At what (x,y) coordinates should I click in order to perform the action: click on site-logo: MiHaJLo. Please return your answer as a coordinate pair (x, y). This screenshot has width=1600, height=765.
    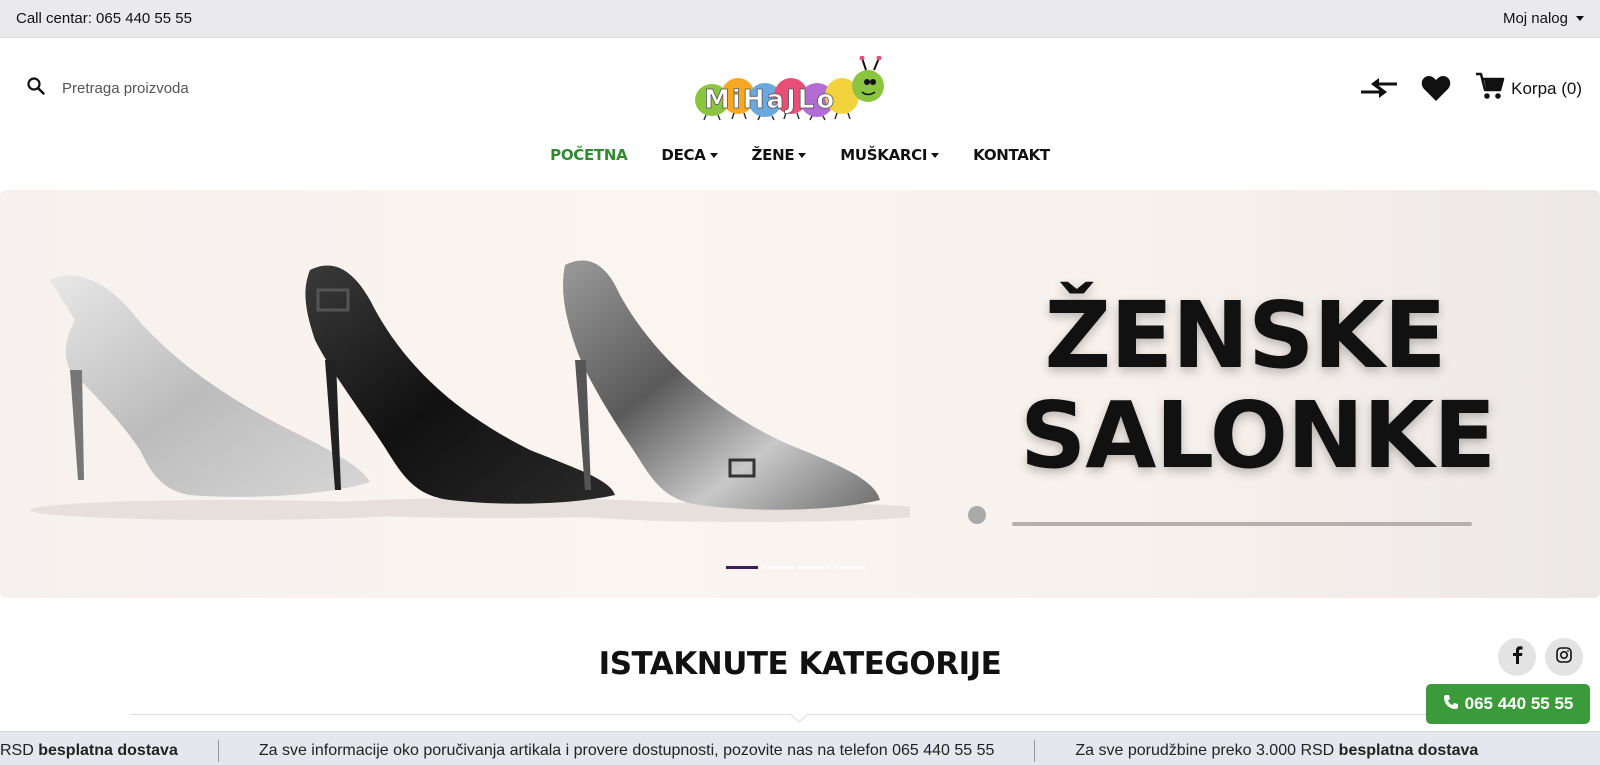
    Looking at the image, I should click on (790, 88).